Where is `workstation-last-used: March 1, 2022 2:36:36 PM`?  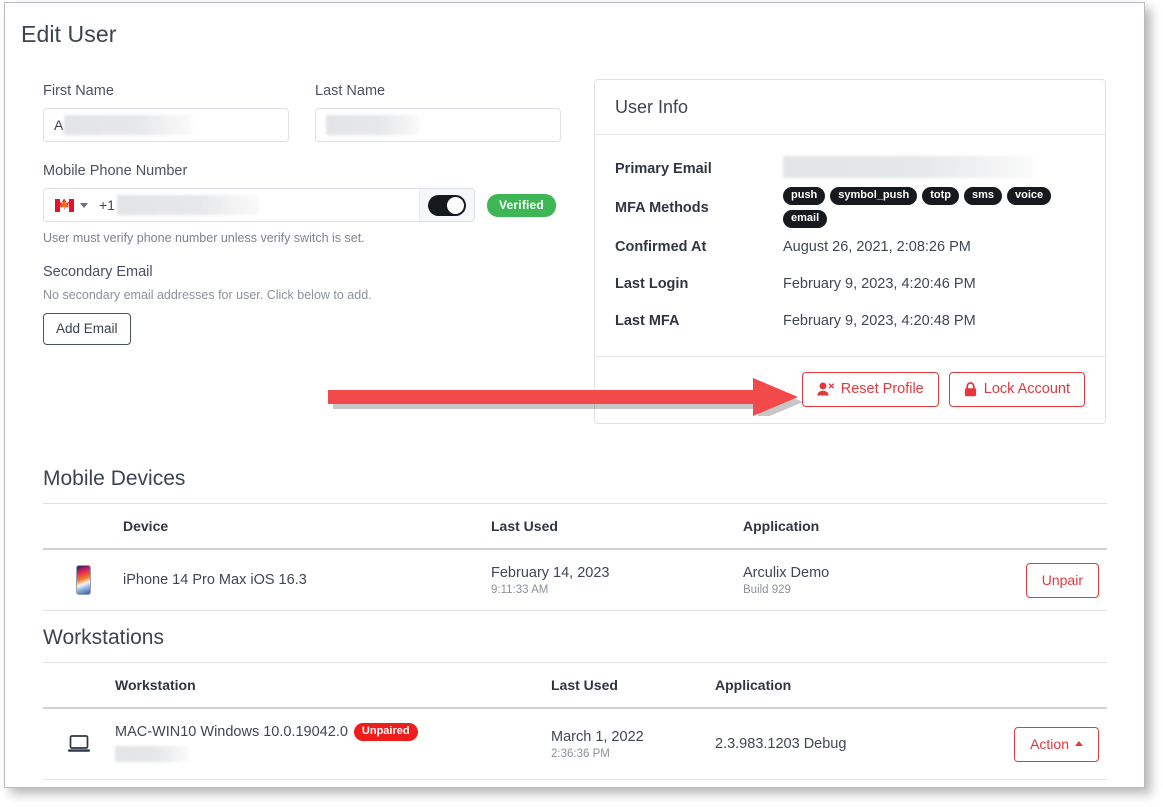
workstation-last-used: March 1, 2022 2:36:36 PM is located at coordinates (633, 744).